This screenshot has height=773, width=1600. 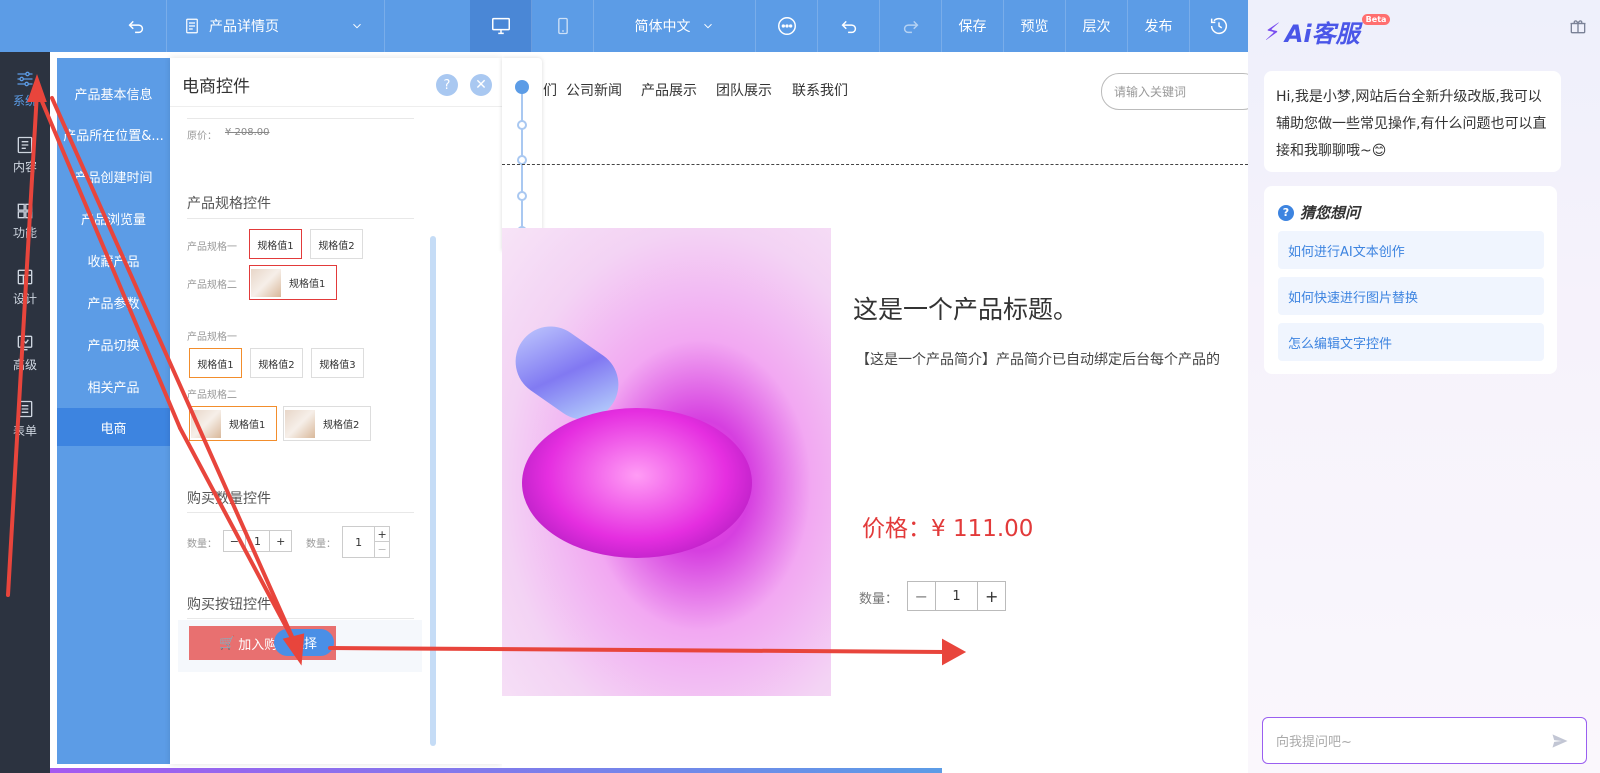 I want to click on back-button, so click(x=136, y=26).